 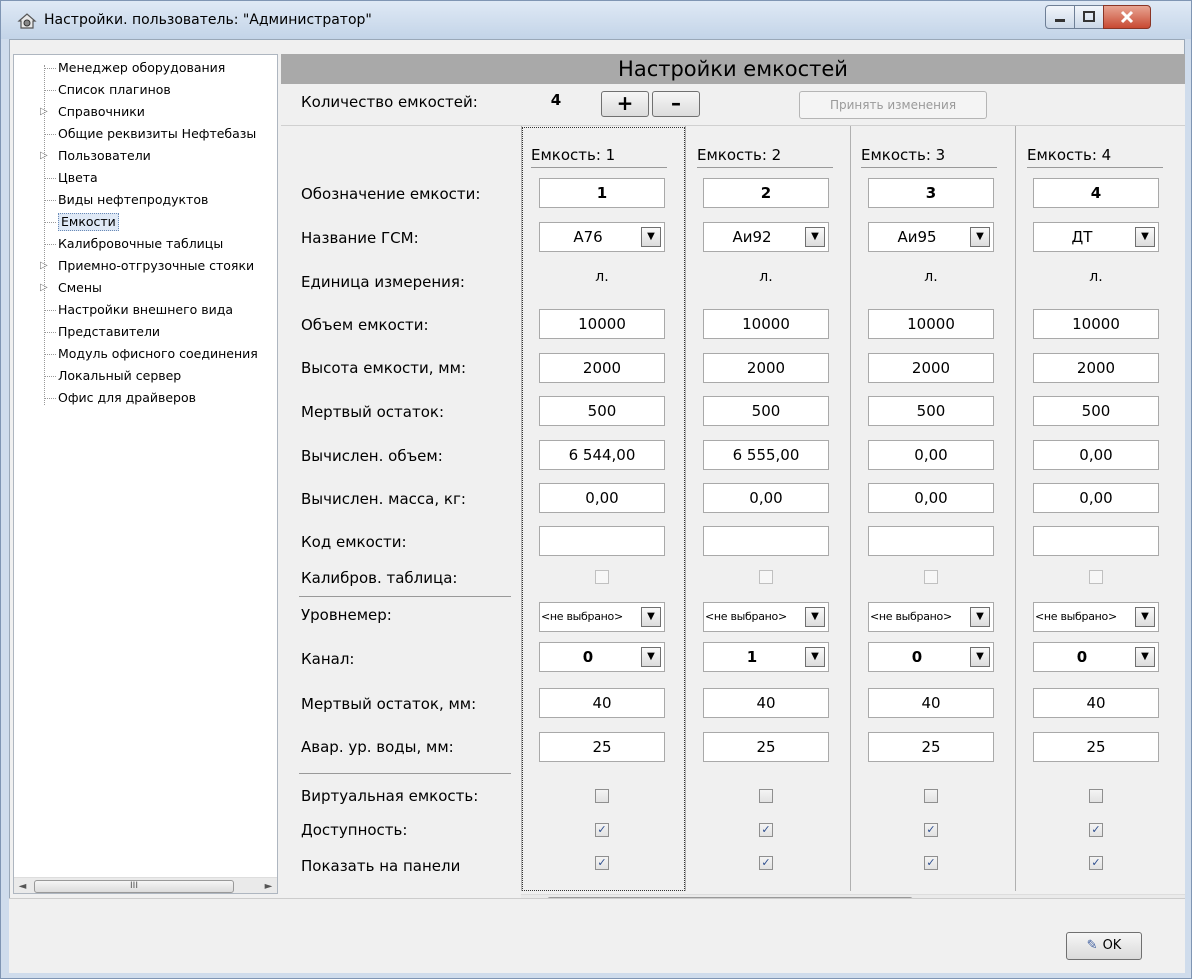 What do you see at coordinates (893, 105) in the screenshot?
I see `apply-changes-button: Принять изменения` at bounding box center [893, 105].